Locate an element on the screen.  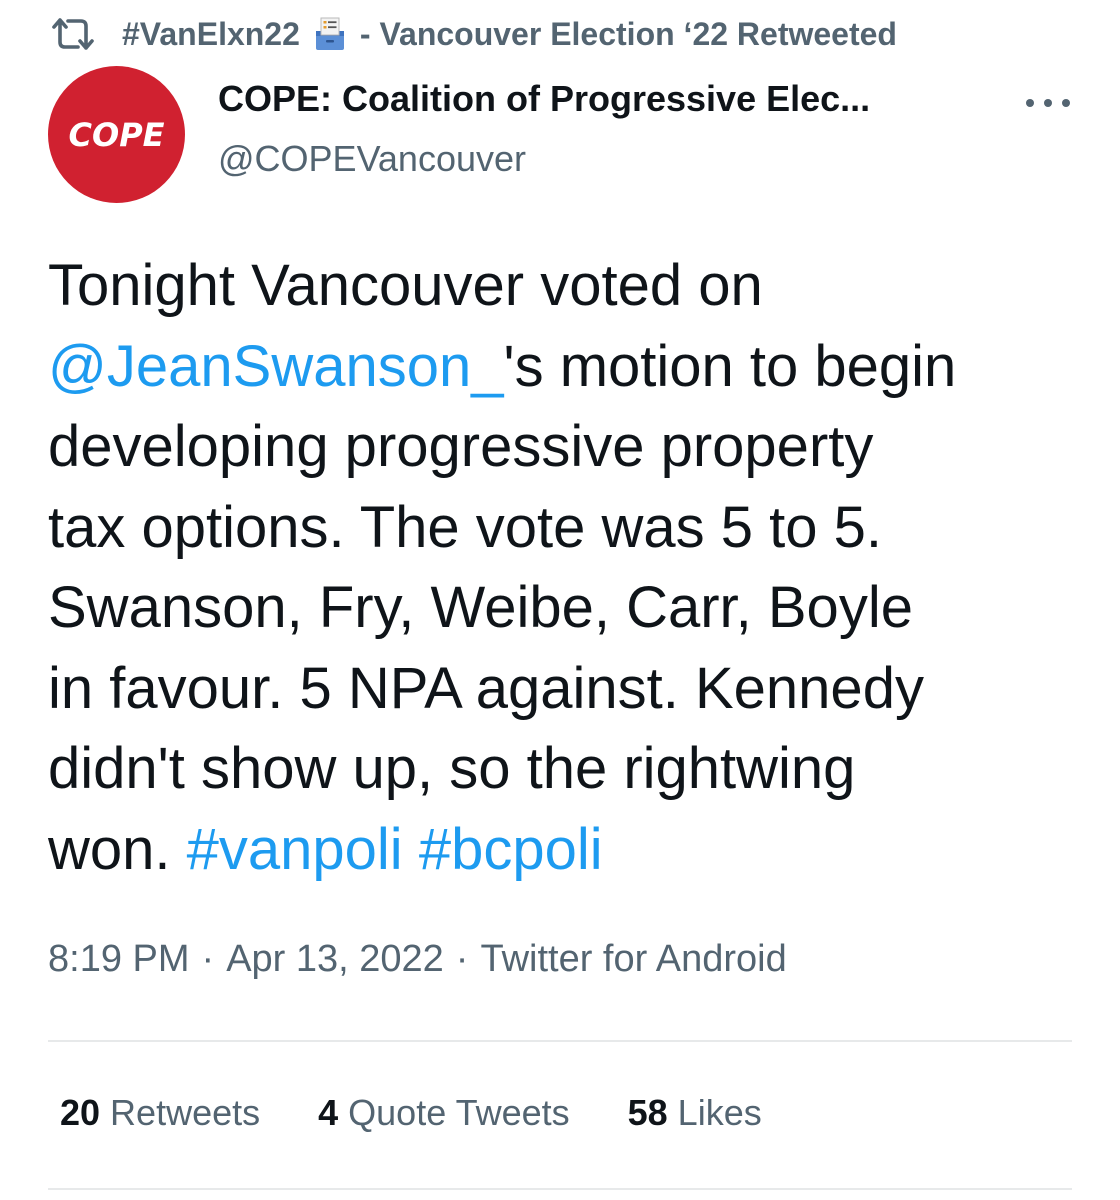
more-horizontal-icon is located at coordinates (1048, 103).